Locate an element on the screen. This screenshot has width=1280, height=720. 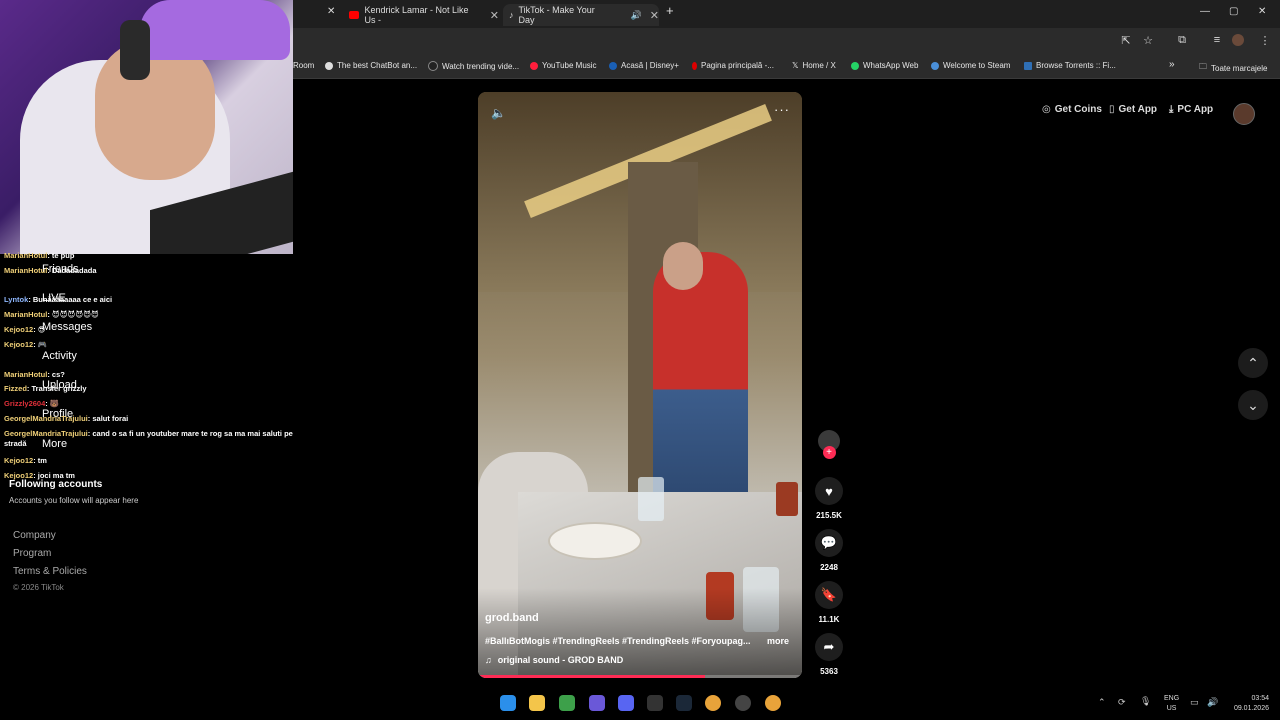
app-icon is located at coordinates (567, 703).